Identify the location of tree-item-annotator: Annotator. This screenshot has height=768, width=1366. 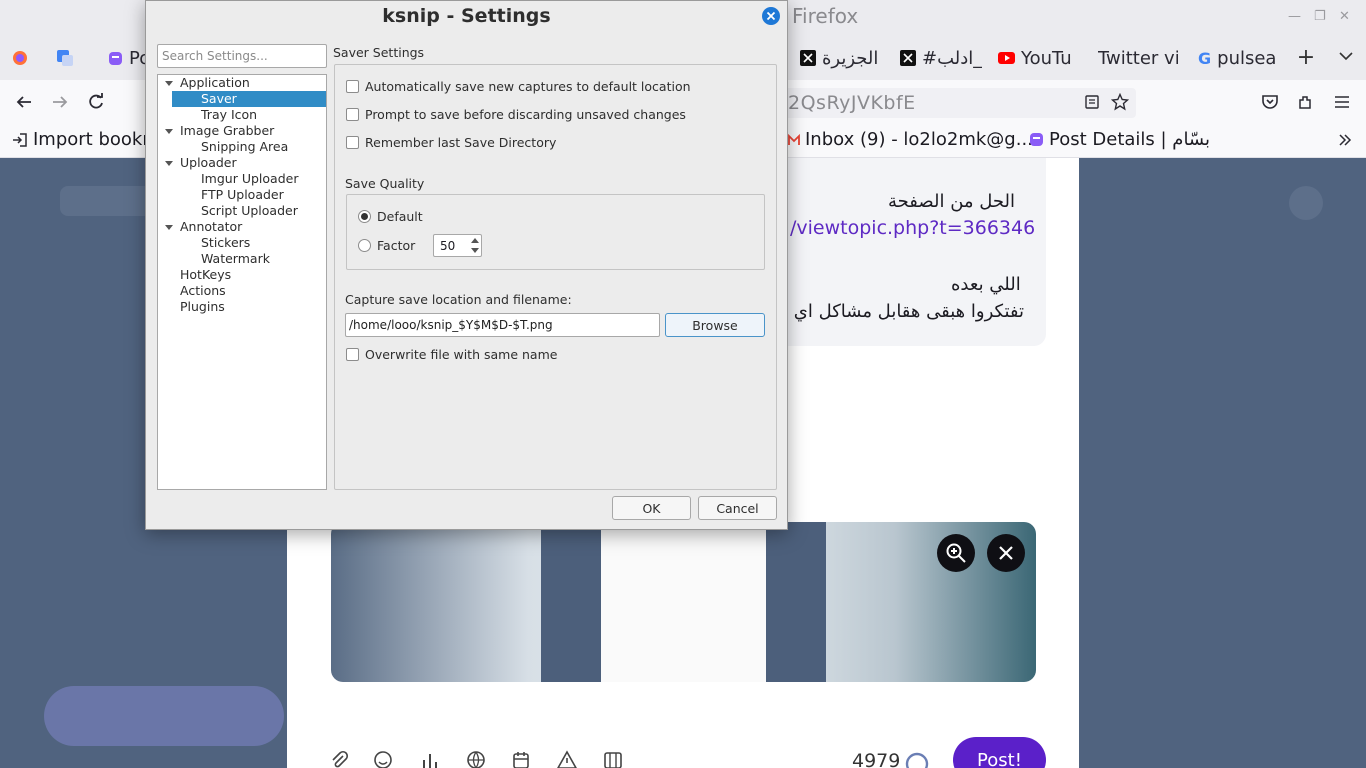
(211, 227).